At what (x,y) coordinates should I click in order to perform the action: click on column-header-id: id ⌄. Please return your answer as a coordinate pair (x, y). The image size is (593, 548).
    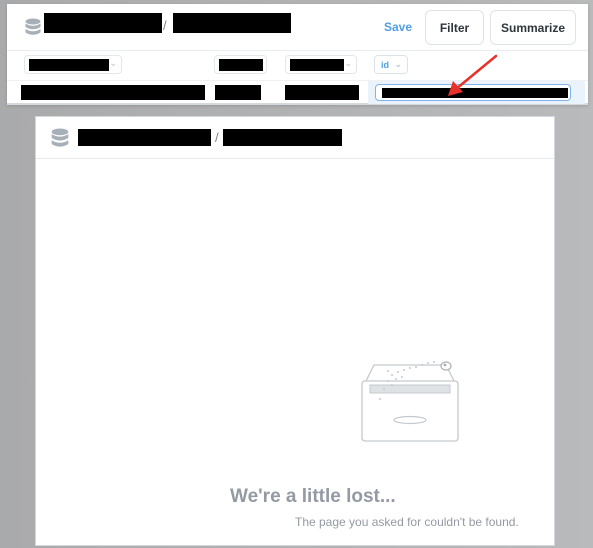
    Looking at the image, I should click on (391, 64).